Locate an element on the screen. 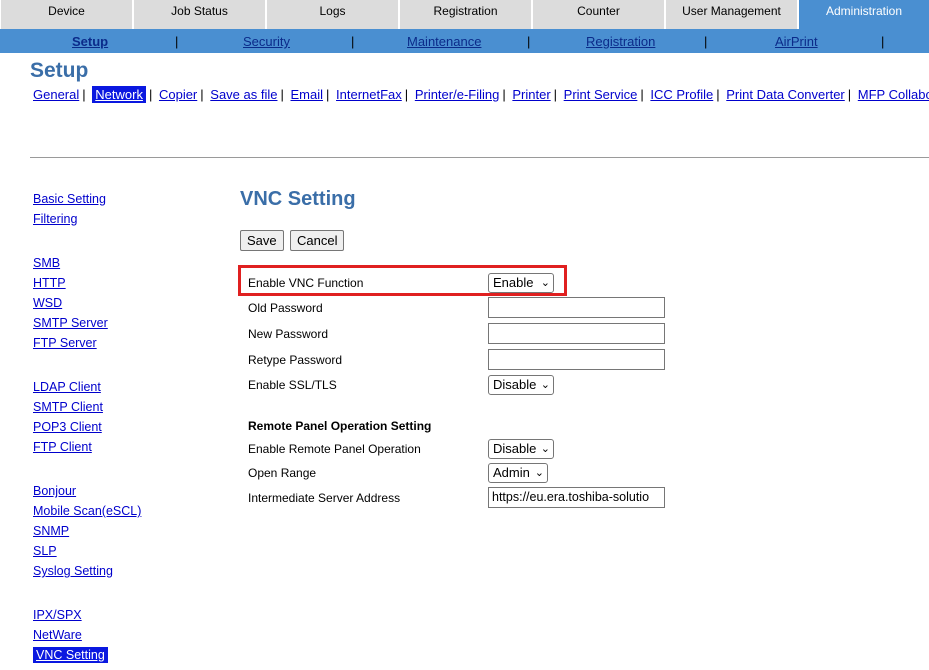  server-address-field: https://eu.era.toshiba-solutio is located at coordinates (576, 497).